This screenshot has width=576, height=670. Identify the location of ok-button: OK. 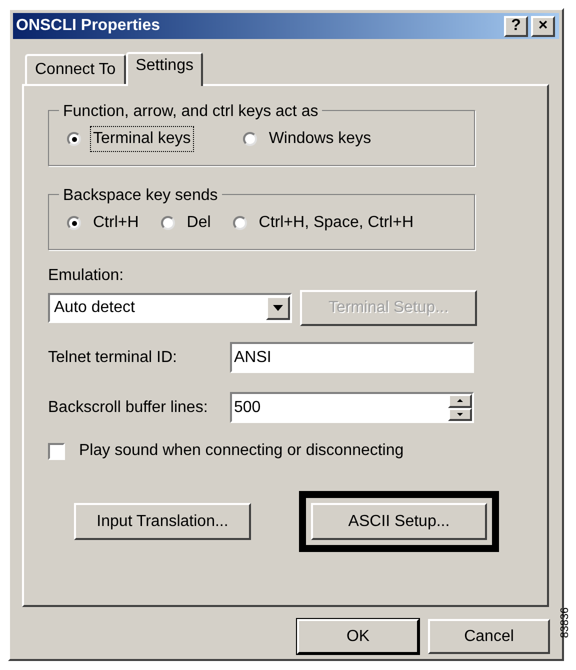
(358, 636).